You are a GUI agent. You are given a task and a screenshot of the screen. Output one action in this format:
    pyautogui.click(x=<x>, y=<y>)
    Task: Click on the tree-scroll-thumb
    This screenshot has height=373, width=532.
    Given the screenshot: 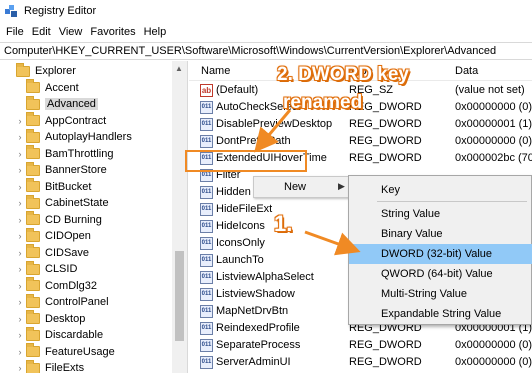 What is the action you would take?
    pyautogui.click(x=179, y=296)
    